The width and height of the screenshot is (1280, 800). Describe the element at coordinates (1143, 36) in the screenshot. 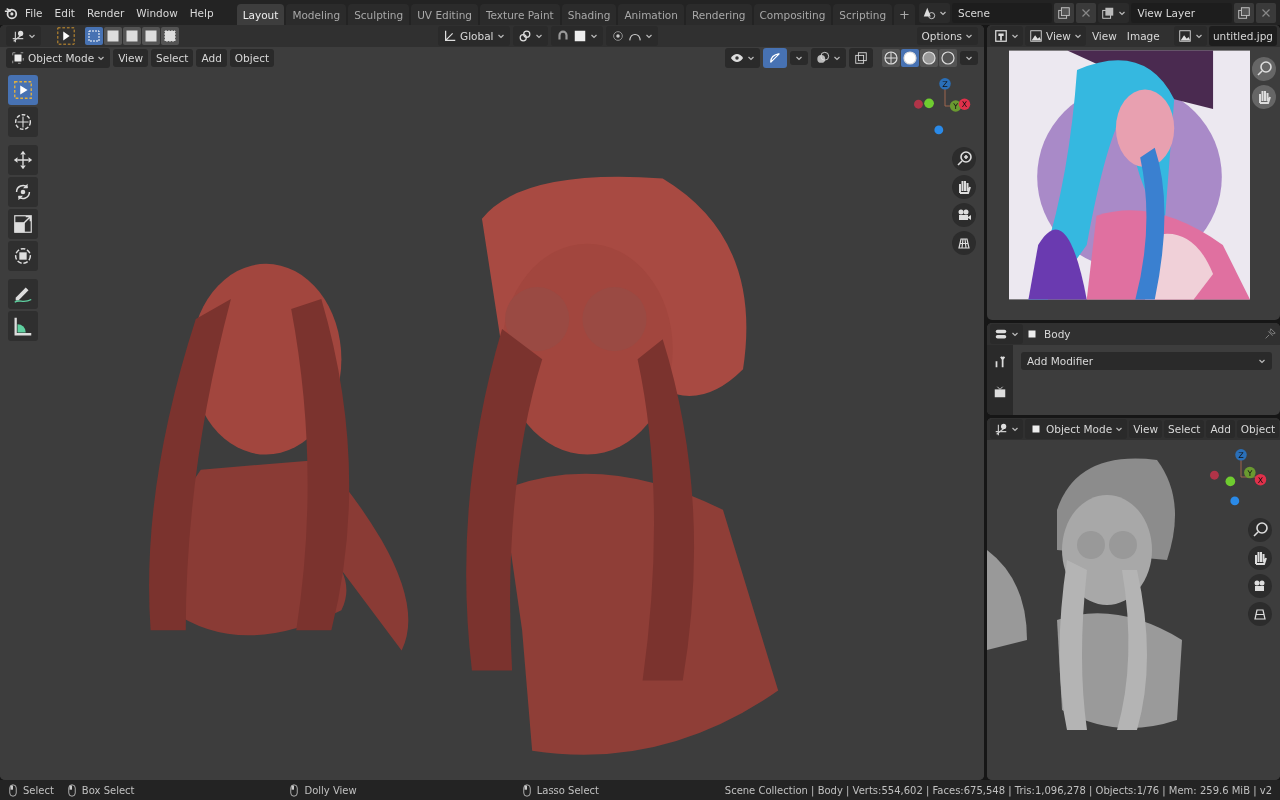

I see `menu-item: Image` at that location.